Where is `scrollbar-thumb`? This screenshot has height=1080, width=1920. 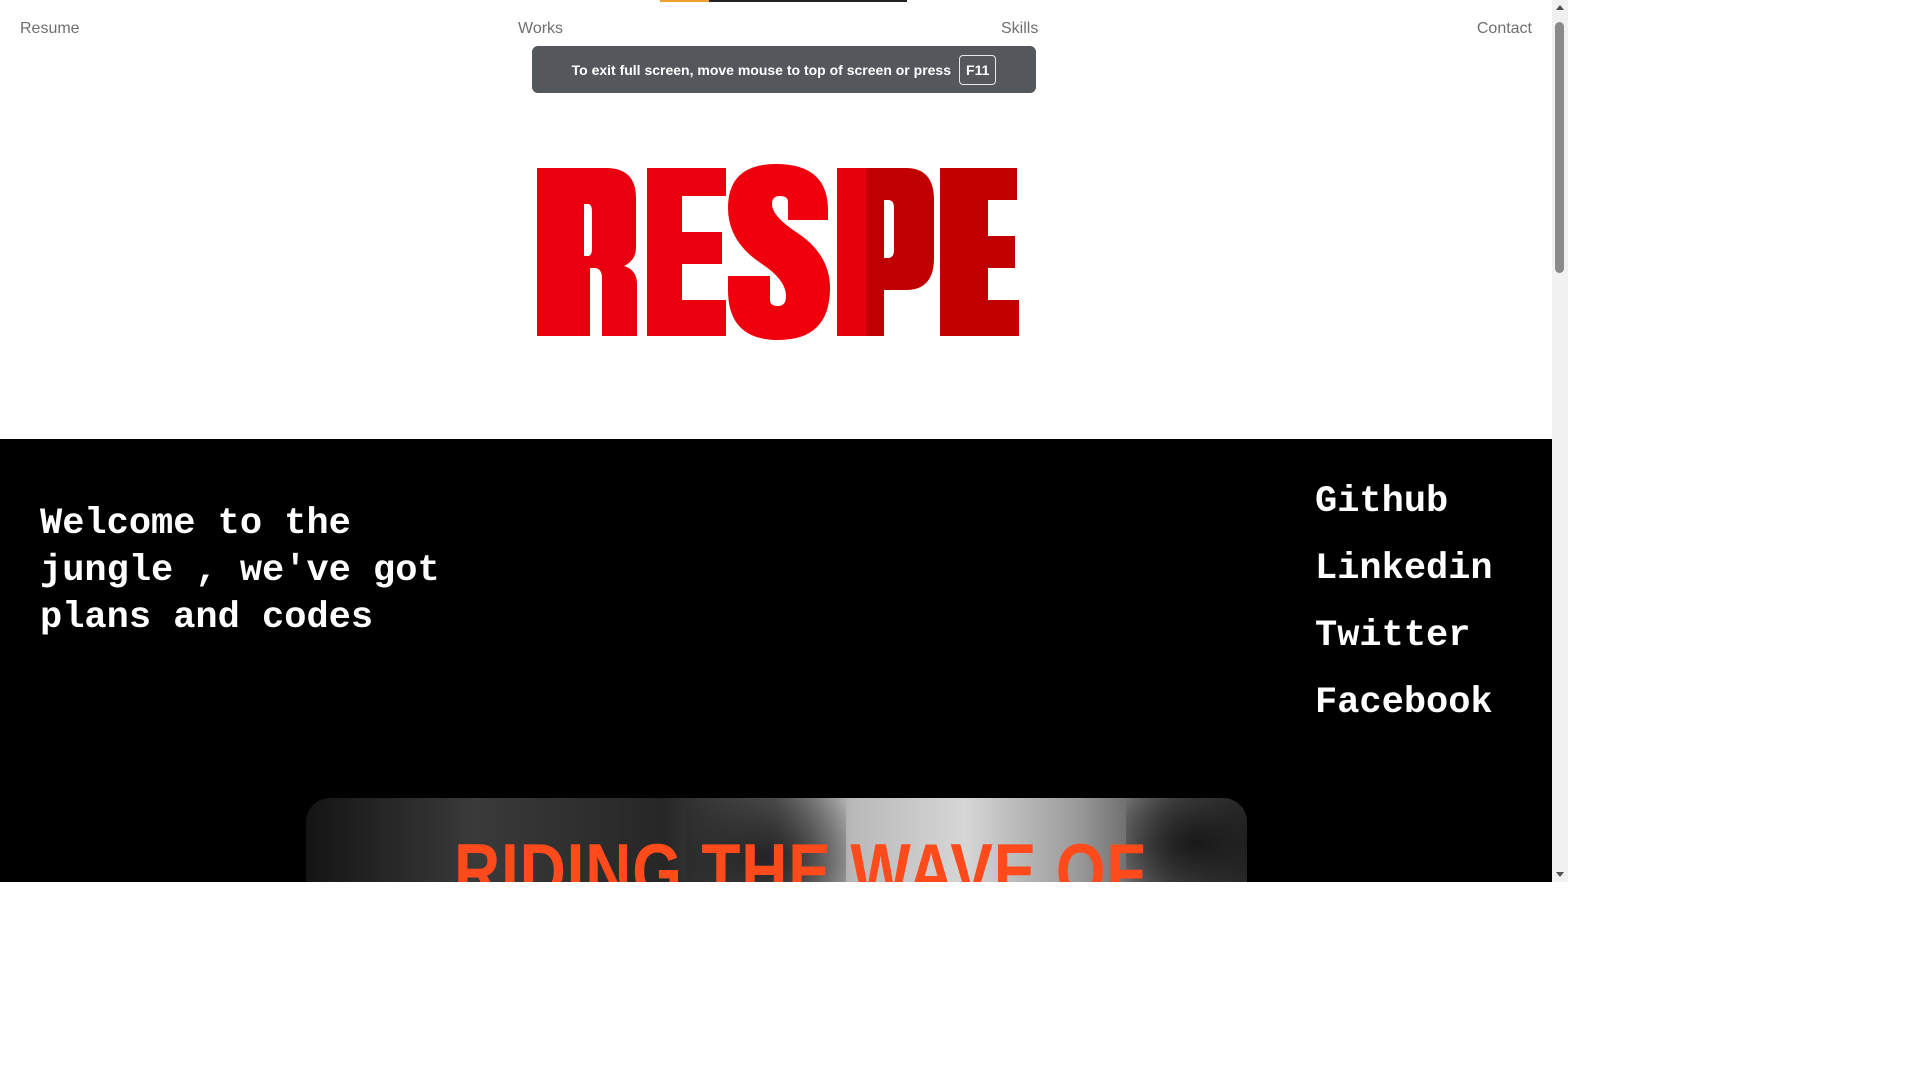
scrollbar-thumb is located at coordinates (1559, 147).